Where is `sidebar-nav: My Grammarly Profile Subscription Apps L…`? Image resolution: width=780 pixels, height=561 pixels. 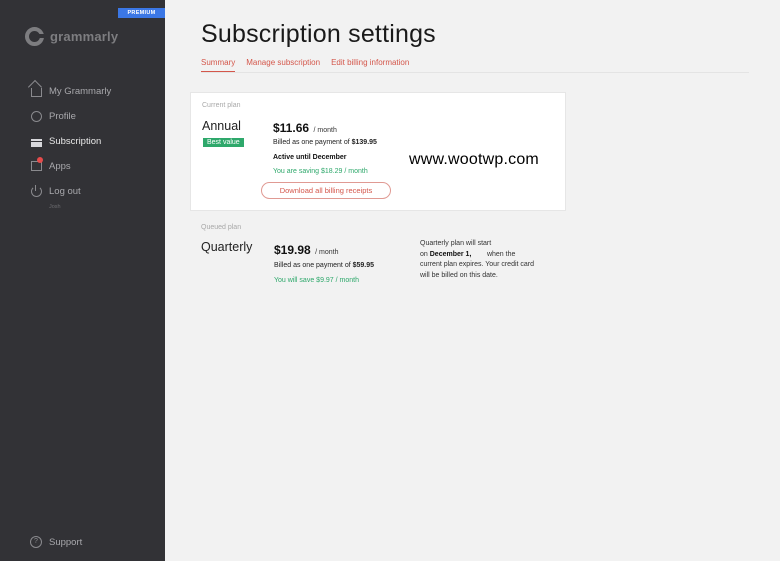 sidebar-nav: My Grammarly Profile Subscription Apps L… is located at coordinates (70, 147).